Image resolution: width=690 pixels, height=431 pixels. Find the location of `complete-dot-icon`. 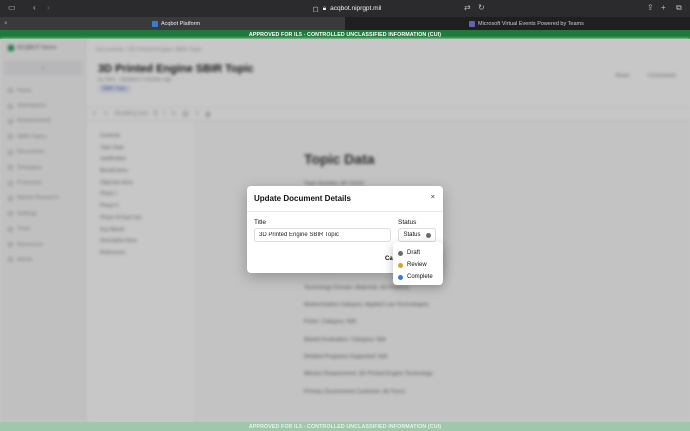

complete-dot-icon is located at coordinates (400, 277).